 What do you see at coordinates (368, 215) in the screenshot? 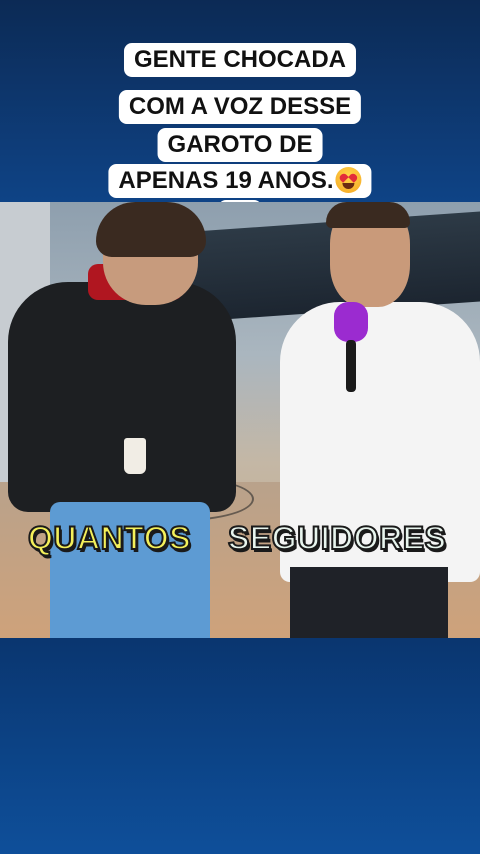
I see `right-person-hair` at bounding box center [368, 215].